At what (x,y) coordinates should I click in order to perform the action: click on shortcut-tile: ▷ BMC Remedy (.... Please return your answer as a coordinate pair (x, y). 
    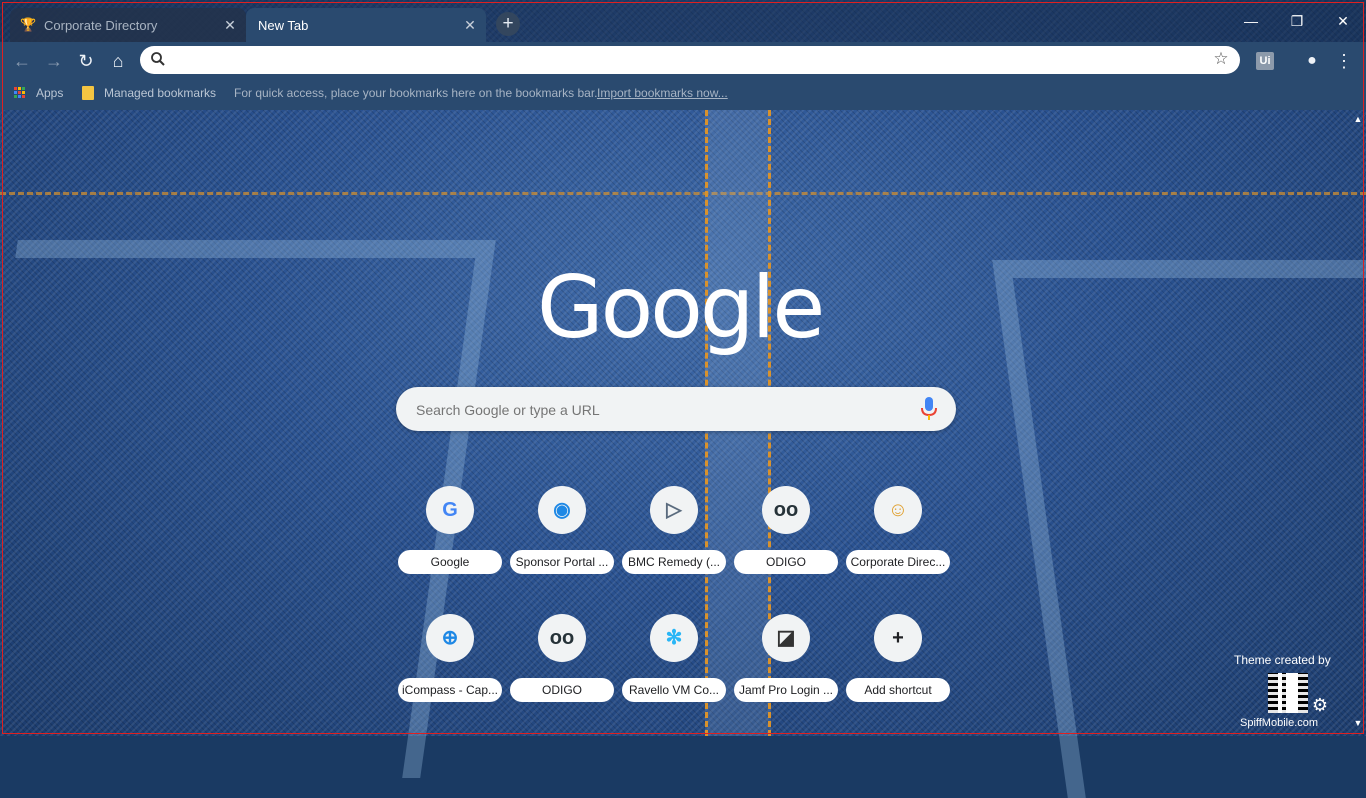
    Looking at the image, I should click on (674, 536).